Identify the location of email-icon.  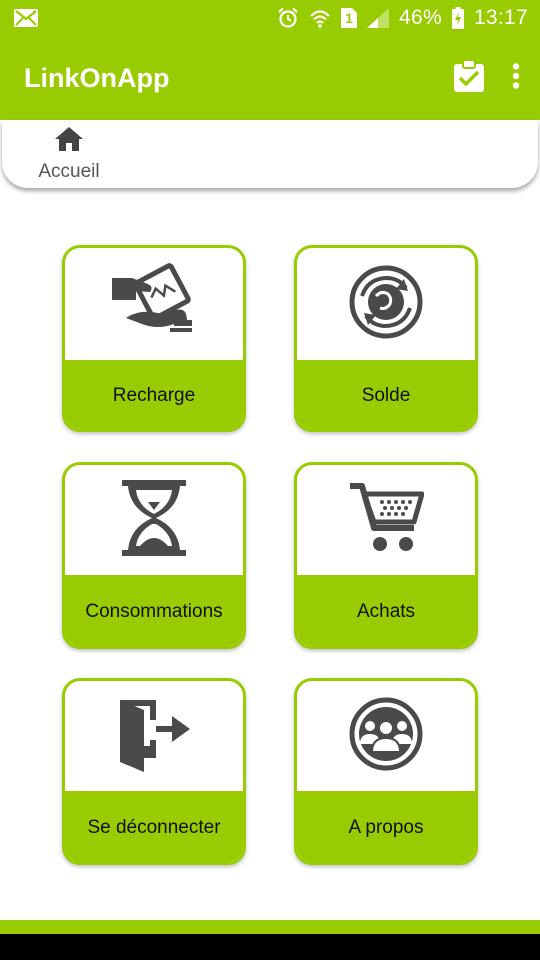
(26, 18).